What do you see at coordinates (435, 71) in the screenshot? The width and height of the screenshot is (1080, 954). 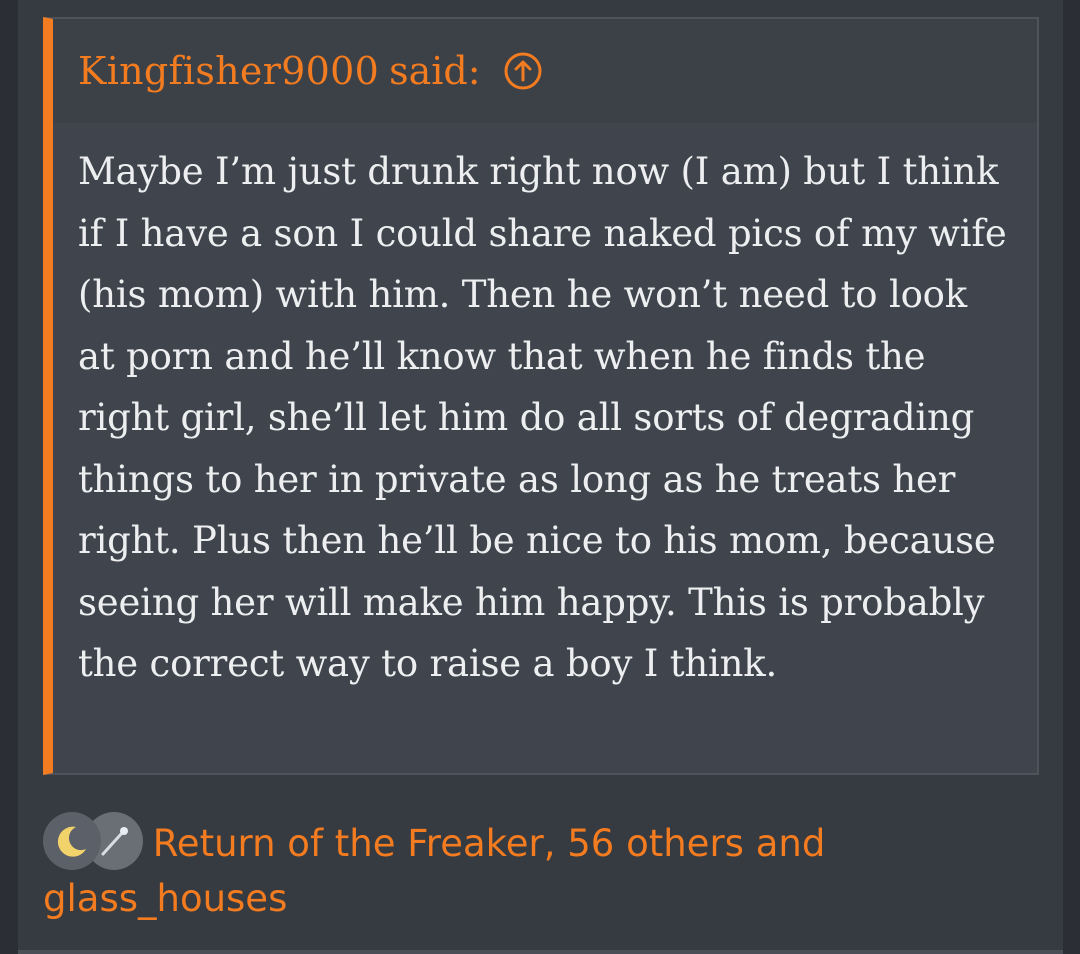 I see `quote-said-label: said:` at bounding box center [435, 71].